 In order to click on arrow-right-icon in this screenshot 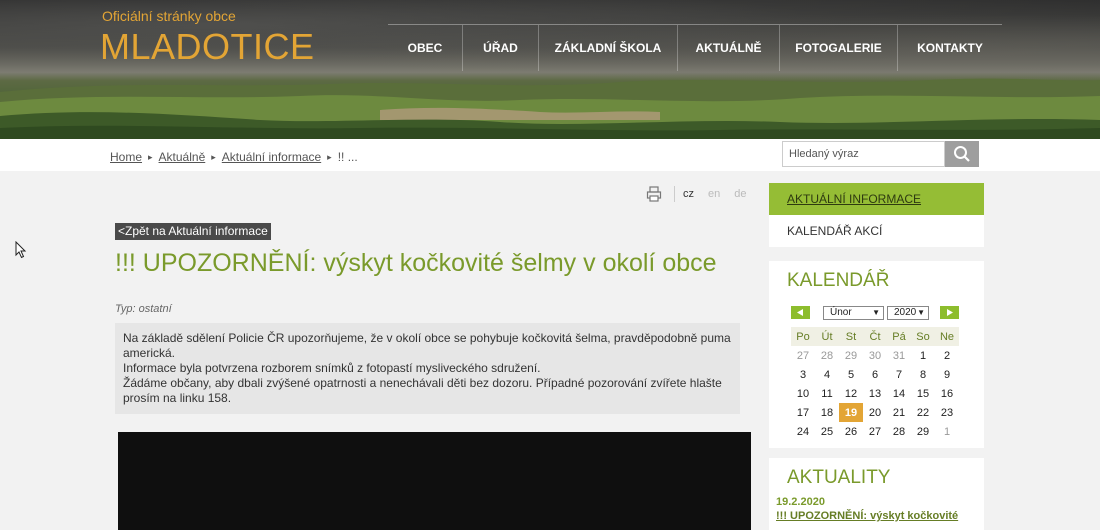, I will do `click(950, 312)`.